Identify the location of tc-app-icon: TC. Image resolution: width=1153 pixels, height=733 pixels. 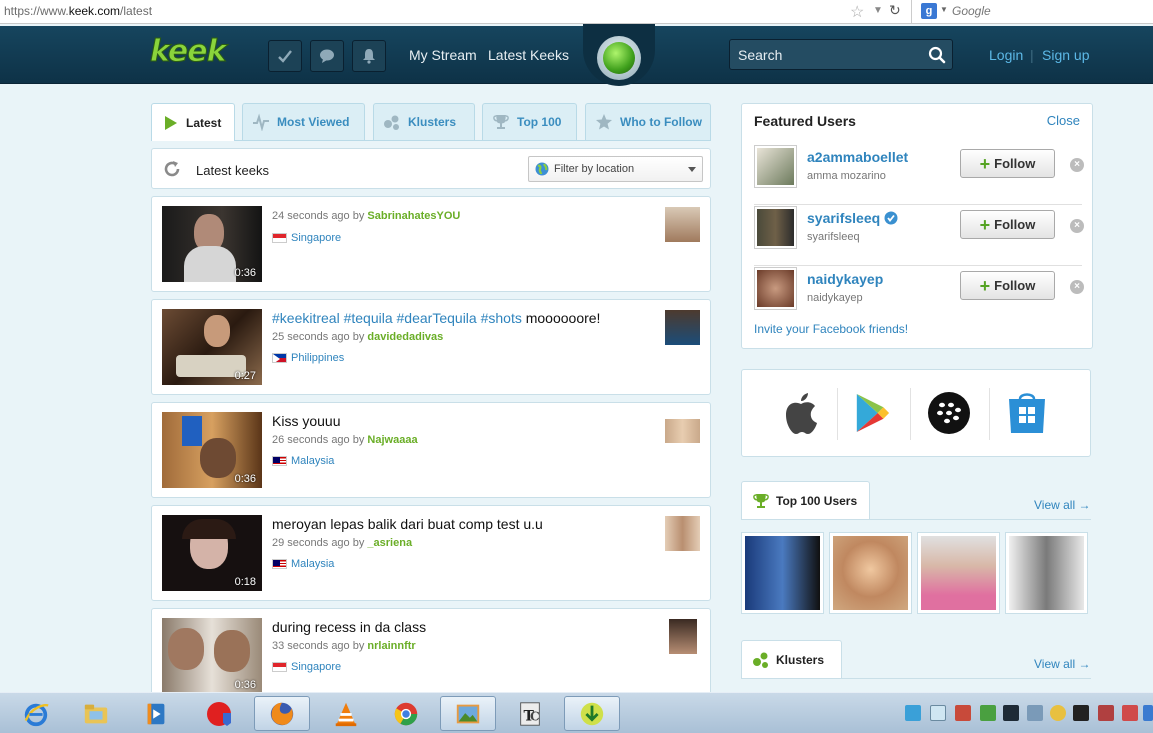
(530, 713).